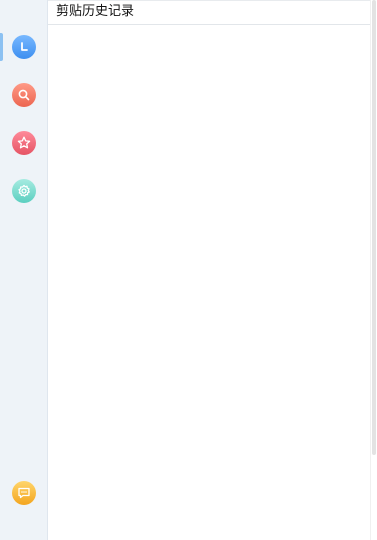 The height and width of the screenshot is (540, 377). Describe the element at coordinates (95, 11) in the screenshot. I see `page-title: 剪贴历史记录` at that location.